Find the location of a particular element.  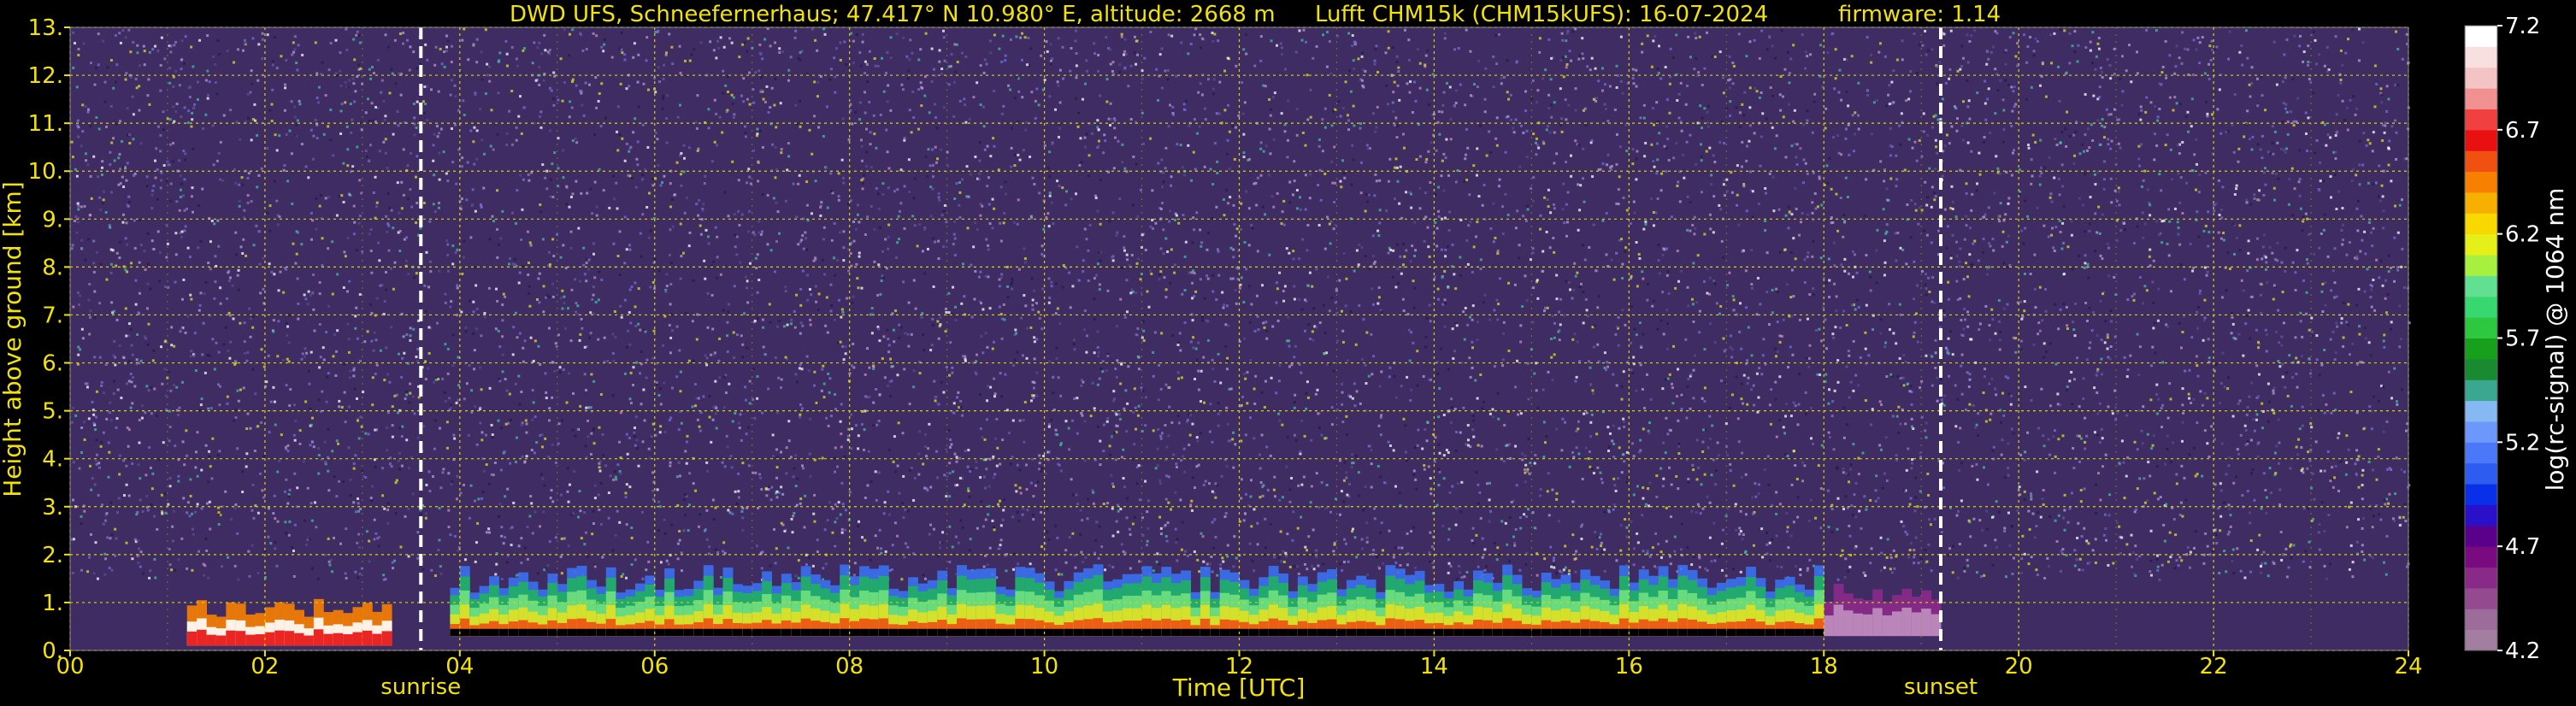

y-tick-label: 10. is located at coordinates (45, 172).